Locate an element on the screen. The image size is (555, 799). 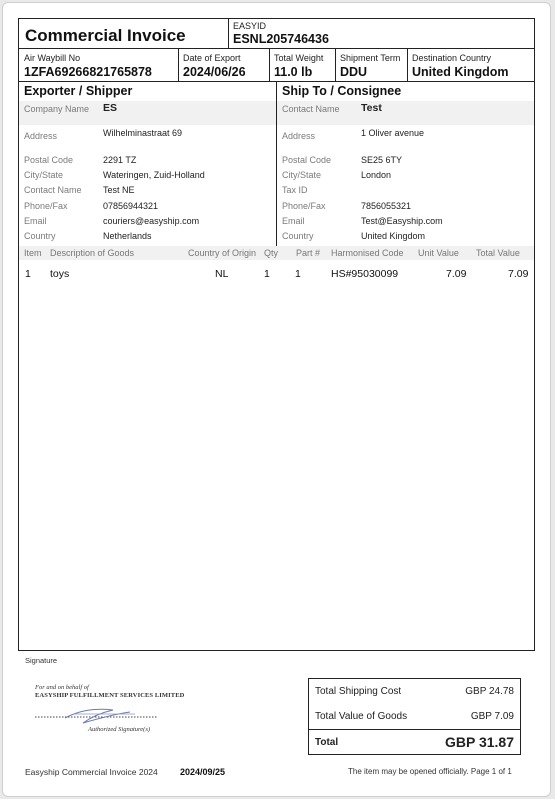
item-number-cell: 1 is located at coordinates (28, 274).